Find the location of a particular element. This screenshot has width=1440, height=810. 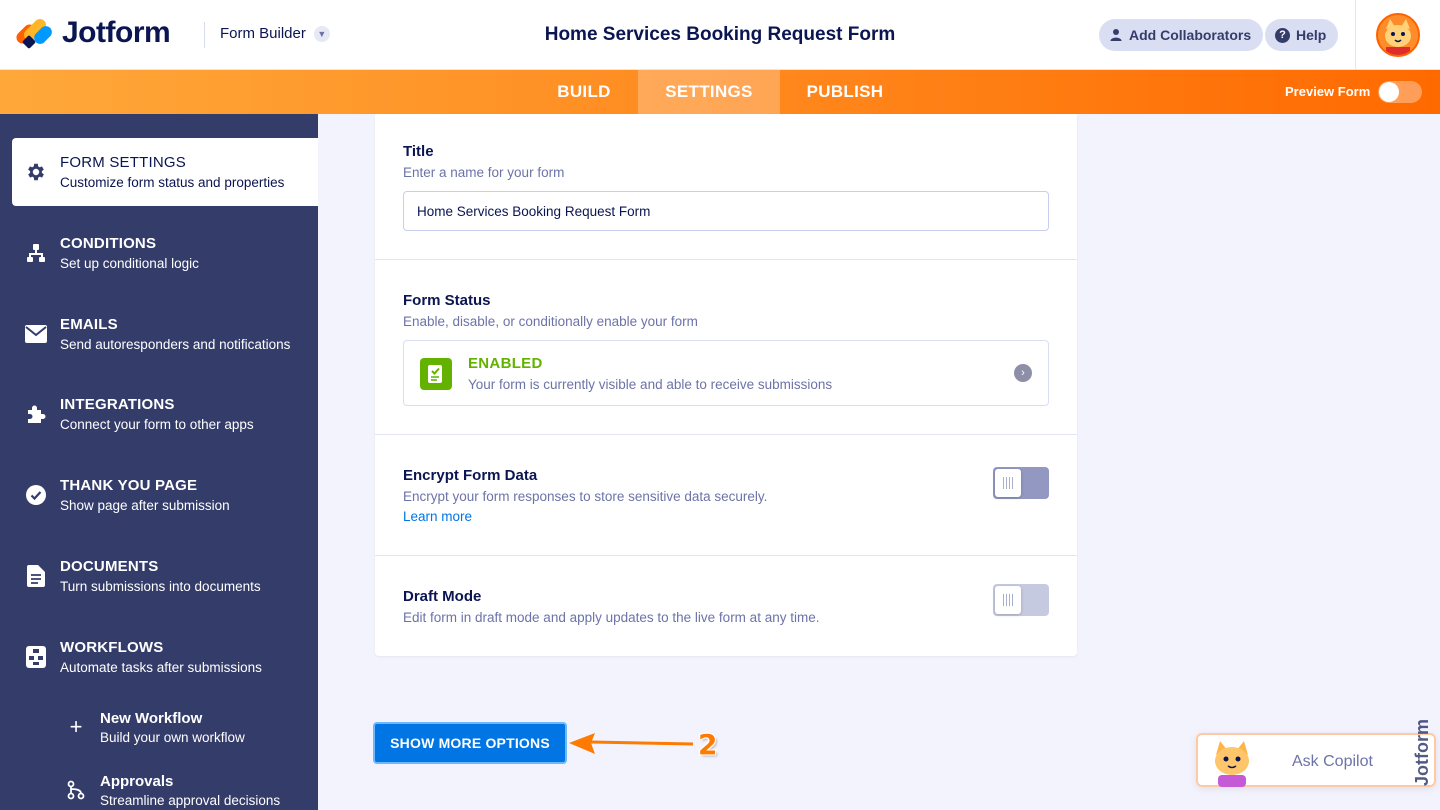

sidebar-subitem-new-workflow: + New Workflow Build your own workflow is located at coordinates (185, 732).